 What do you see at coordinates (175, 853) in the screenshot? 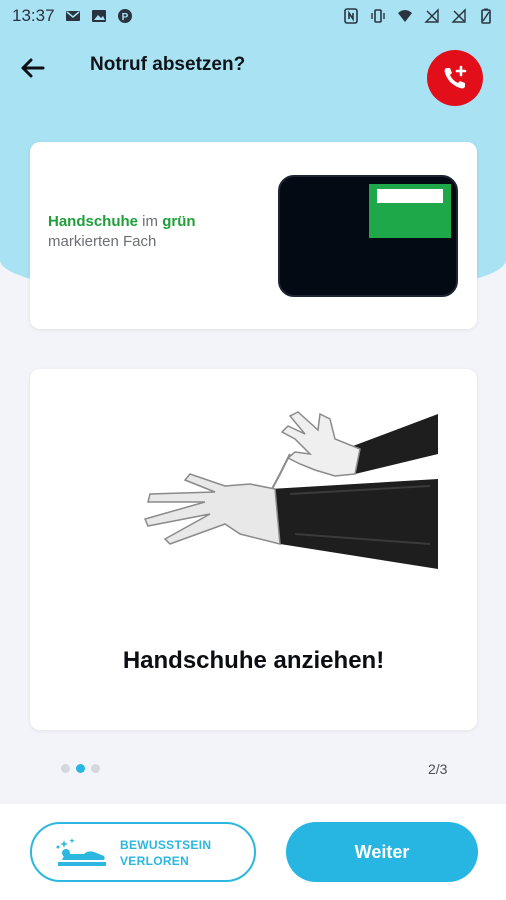
I see `unconscious-label: BEWUSSTSEIN VERLOREN` at bounding box center [175, 853].